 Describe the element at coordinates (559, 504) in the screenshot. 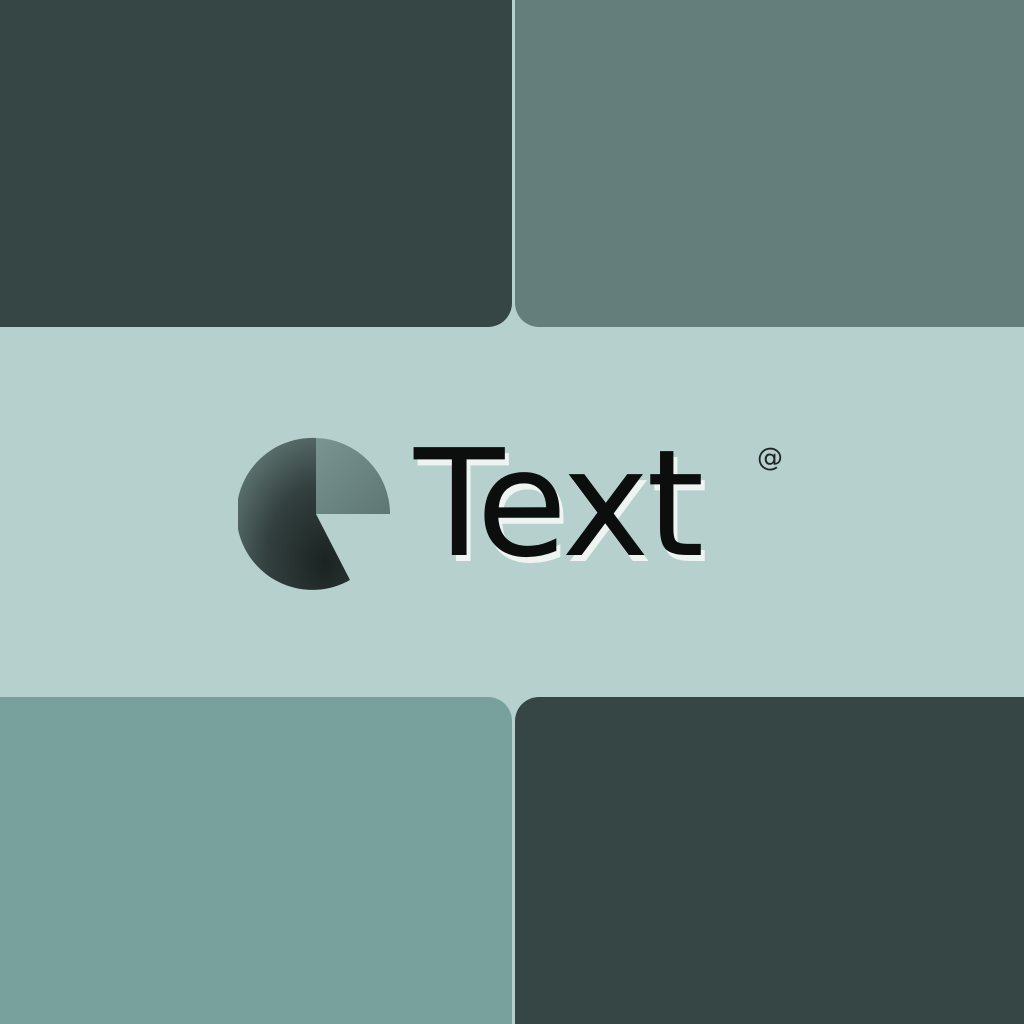

I see `brand-wordmark: Text` at that location.